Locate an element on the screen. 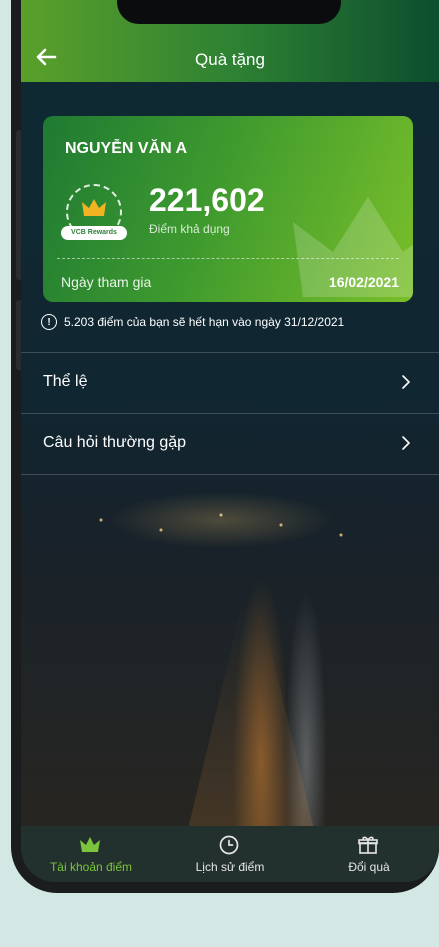  join-date-label: Ngày tham gia is located at coordinates (106, 282).